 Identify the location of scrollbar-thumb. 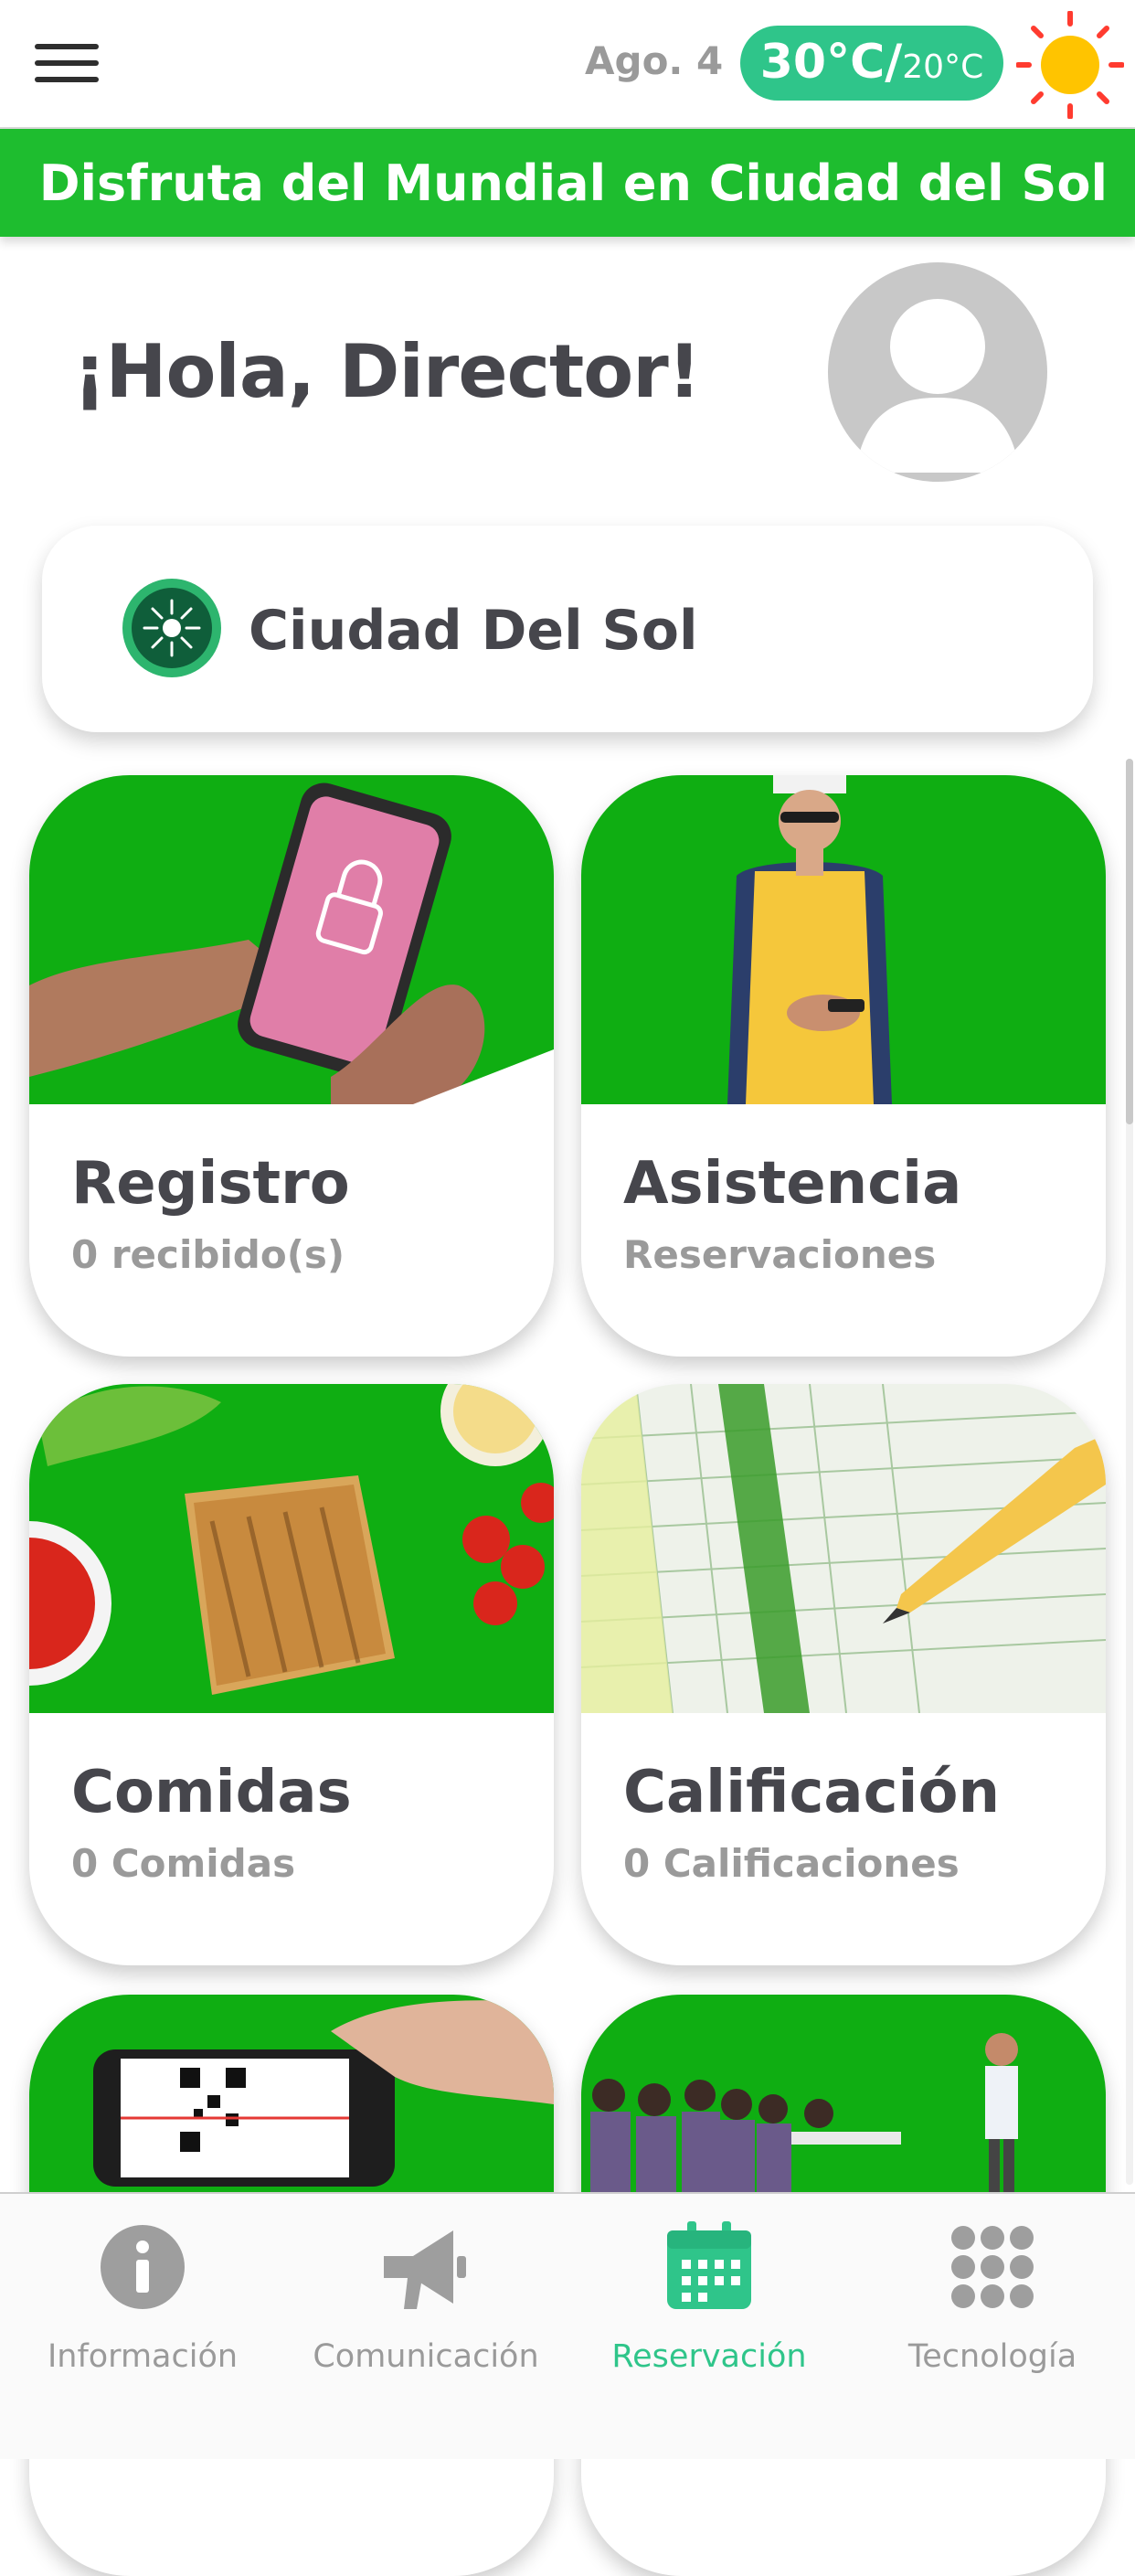
(1129, 942).